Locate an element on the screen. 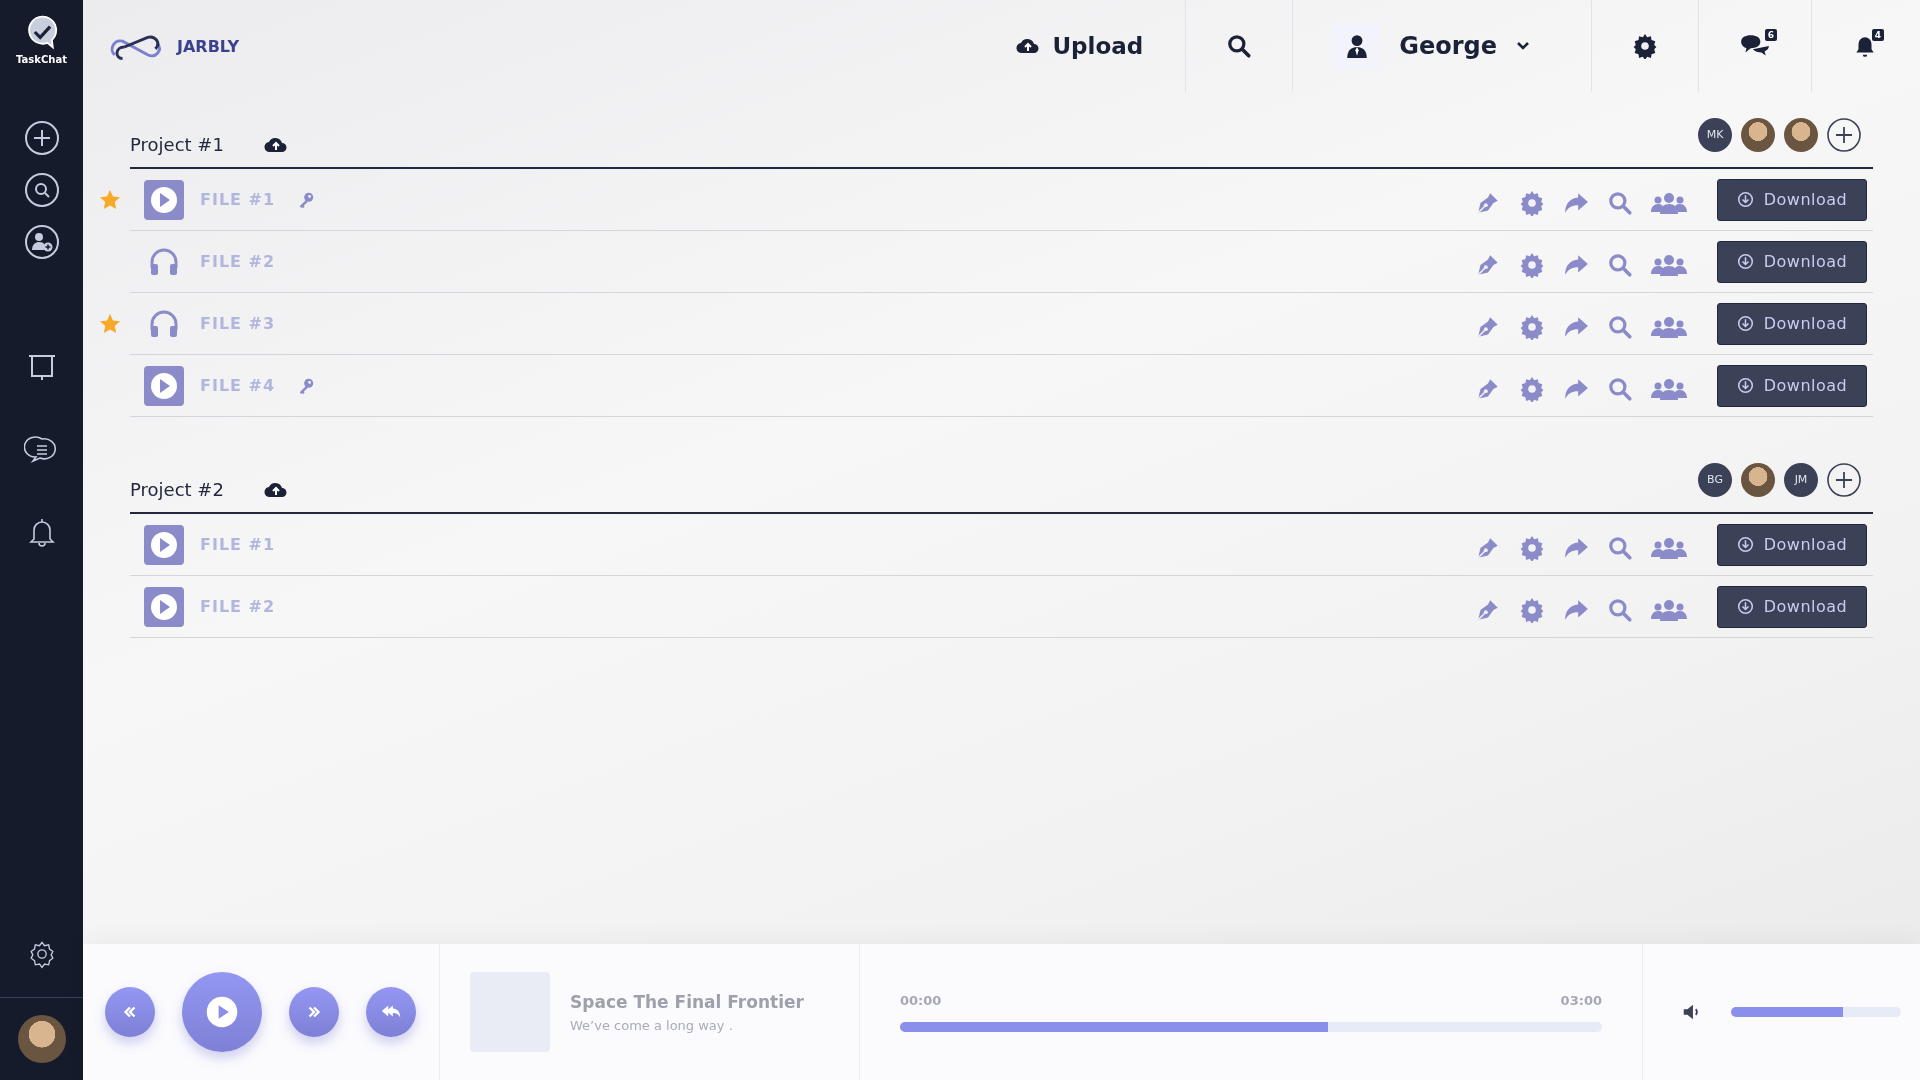 Image resolution: width=1920 pixels, height=1080 pixels. user-icon is located at coordinates (1357, 46).